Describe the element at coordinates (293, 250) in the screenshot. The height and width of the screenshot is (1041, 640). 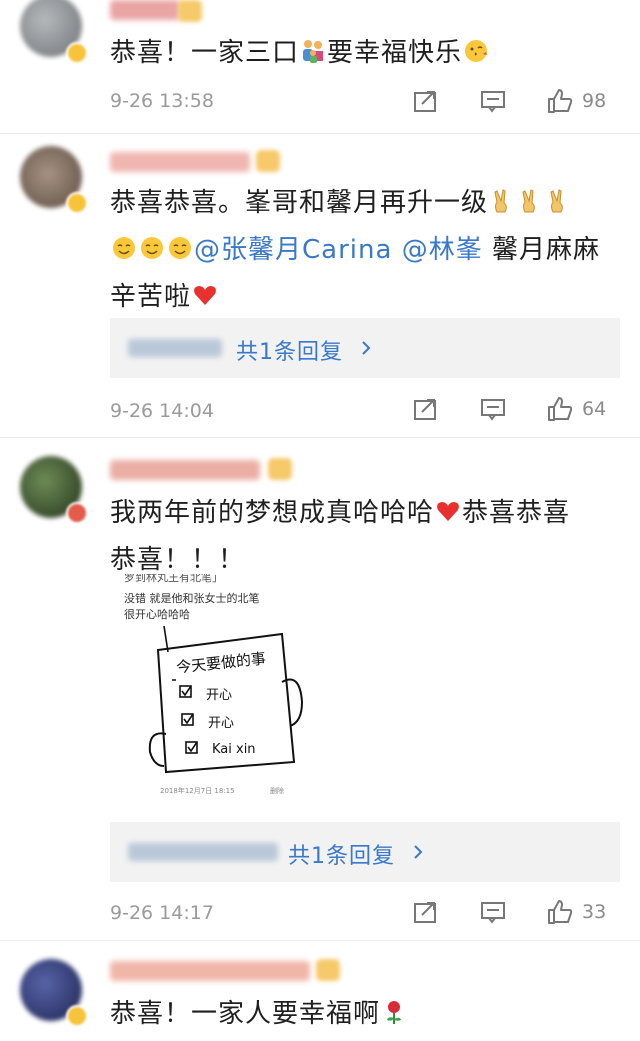
I see `mention-link: @张馨月Carina` at that location.